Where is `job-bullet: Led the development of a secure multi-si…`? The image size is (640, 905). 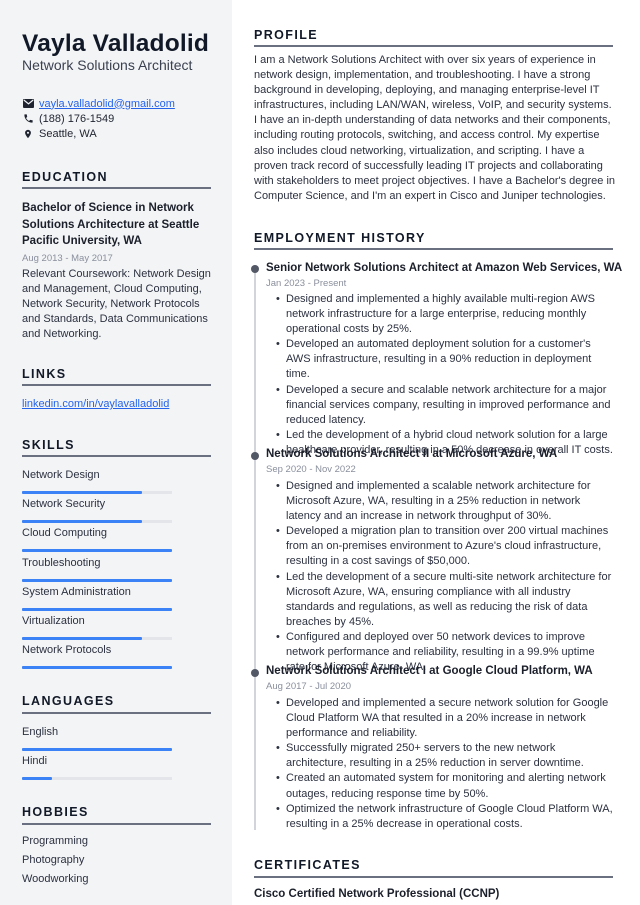
job-bullet: Led the development of a secure multi-si… is located at coordinates (446, 600).